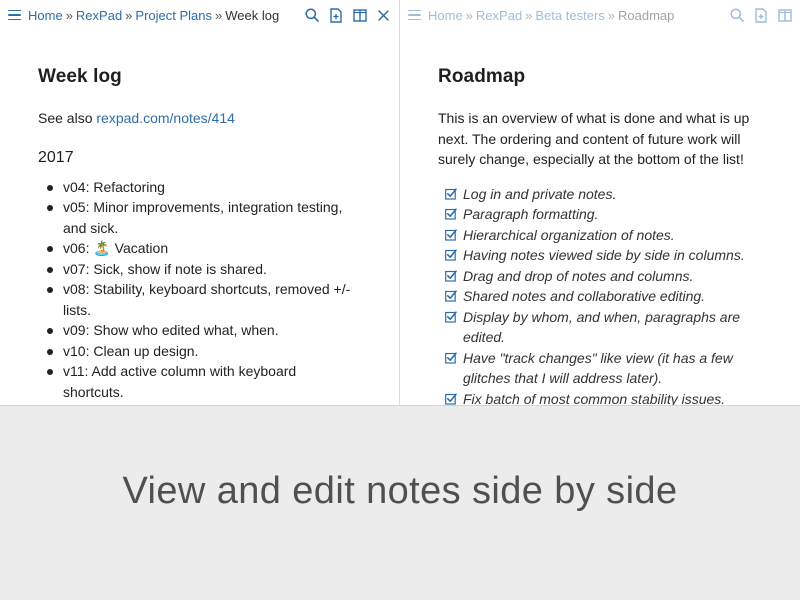  Describe the element at coordinates (173, 15) in the screenshot. I see `breadcrumb-project-plans: Project Plans` at that location.